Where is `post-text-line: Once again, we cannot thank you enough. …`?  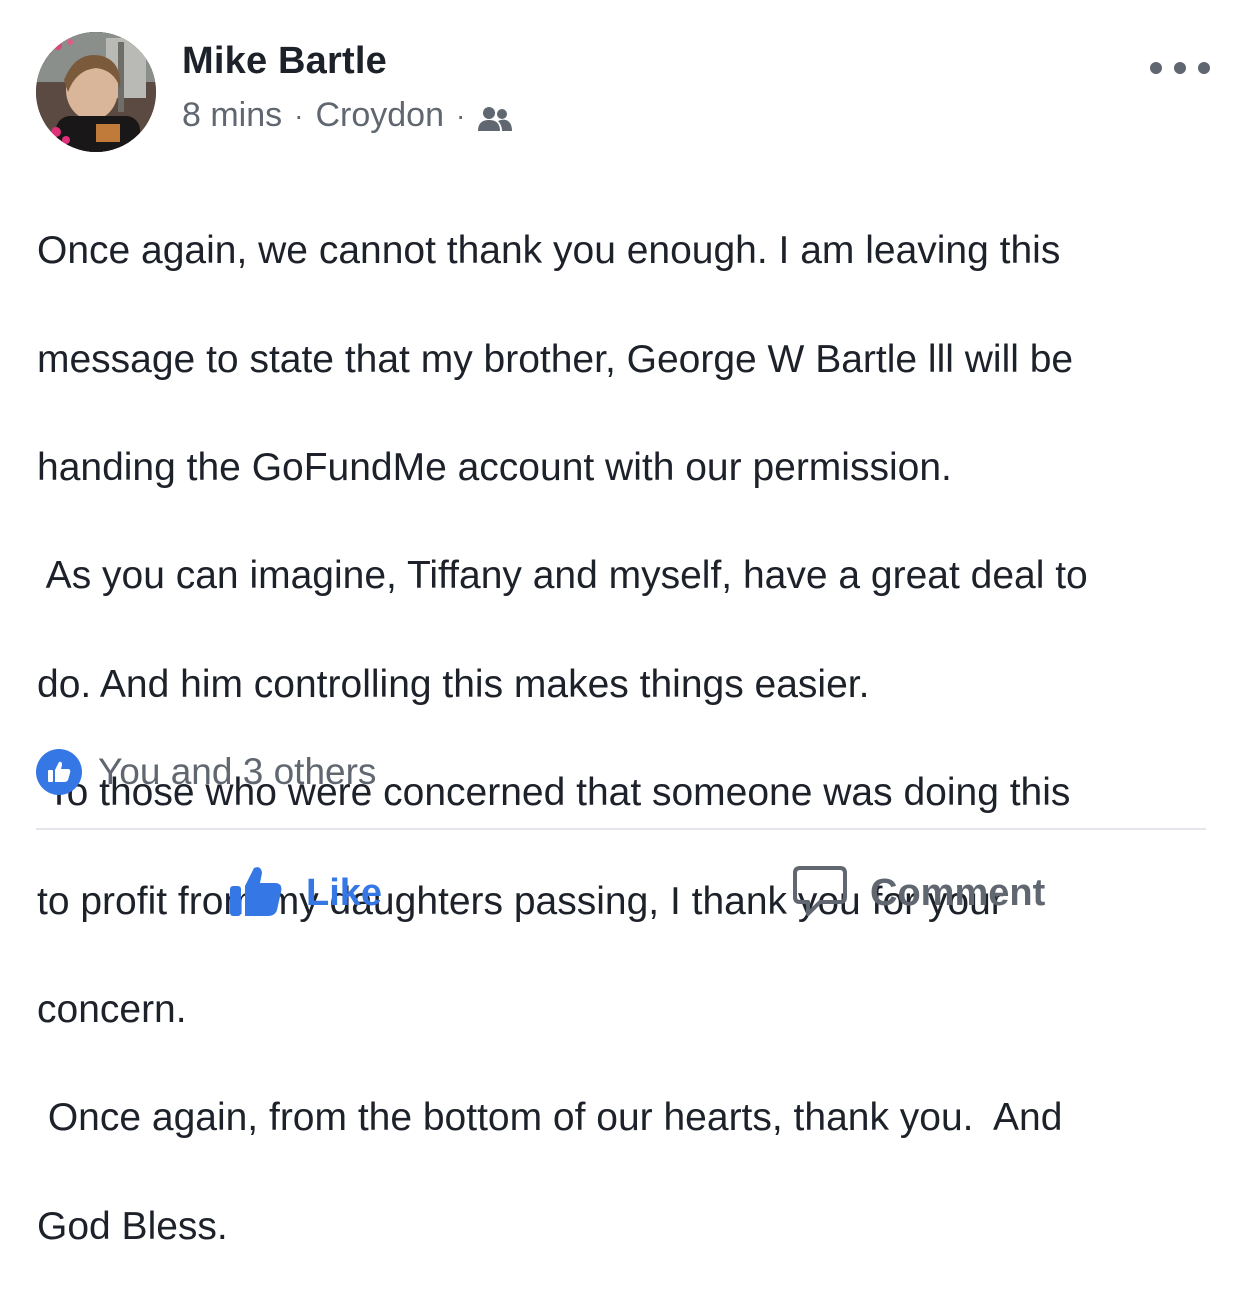 post-text-line: Once again, we cannot thank you enough. … is located at coordinates (549, 251).